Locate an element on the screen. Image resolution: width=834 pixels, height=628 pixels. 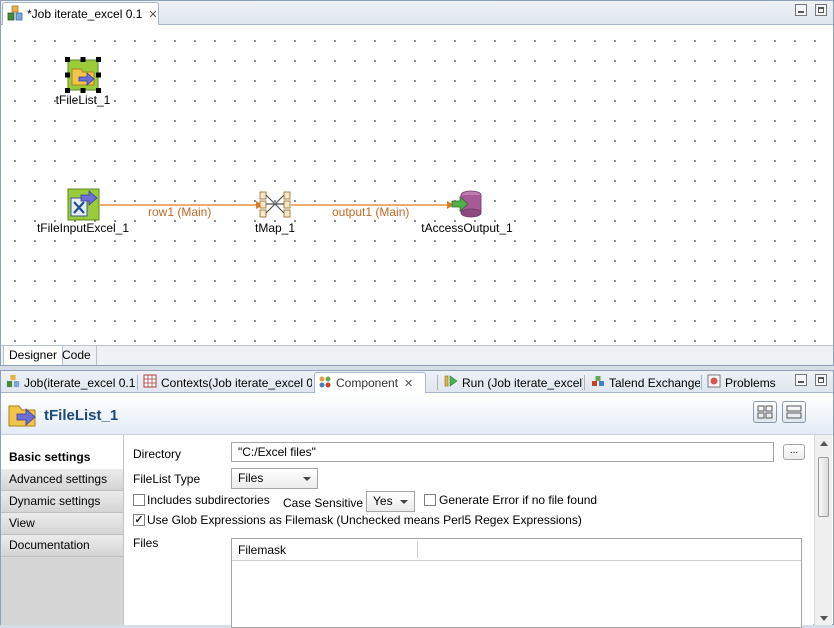
tab-problems-label: Problems is located at coordinates (750, 382).